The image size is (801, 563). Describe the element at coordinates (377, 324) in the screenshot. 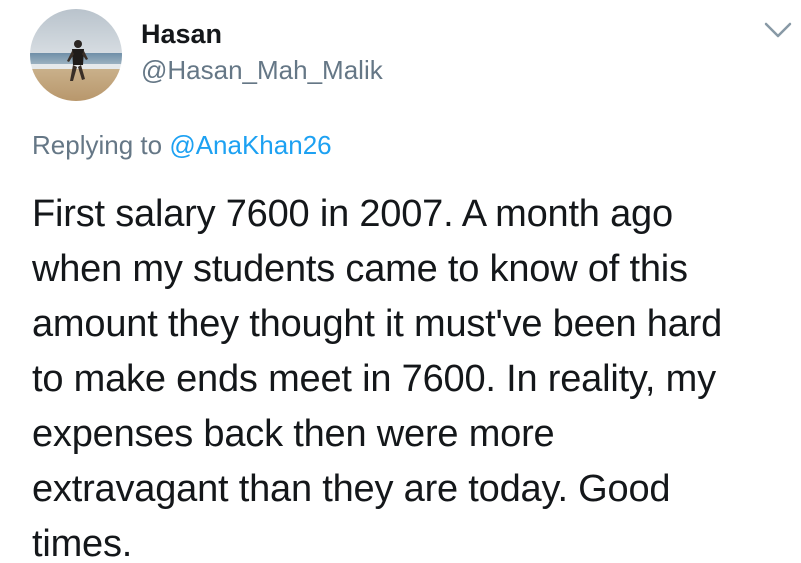

I see `tweet-text-line: amount they thought it must've been hard` at that location.